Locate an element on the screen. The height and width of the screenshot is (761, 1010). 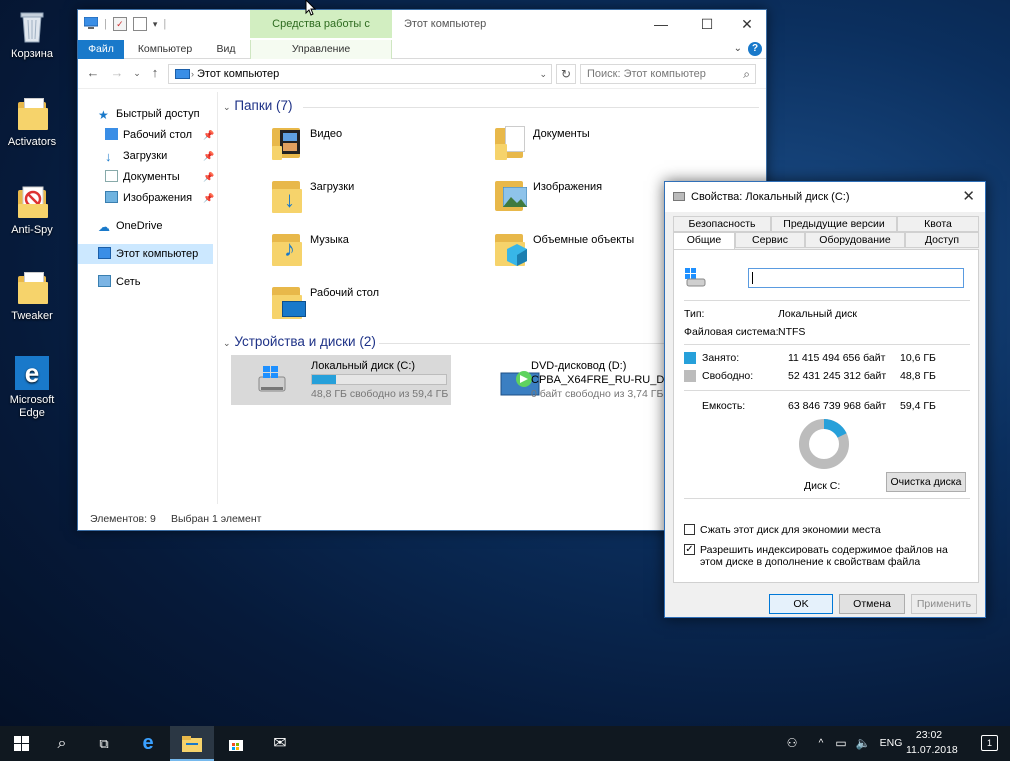
desktop-icon-recycle-bin: Корзина is located at coordinates (32, 34).